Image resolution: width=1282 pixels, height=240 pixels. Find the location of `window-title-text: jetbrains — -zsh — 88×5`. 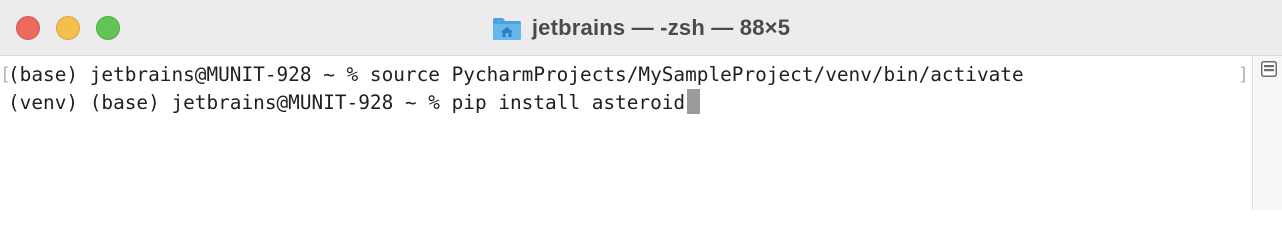

window-title-text: jetbrains — -zsh — 88×5 is located at coordinates (661, 27).